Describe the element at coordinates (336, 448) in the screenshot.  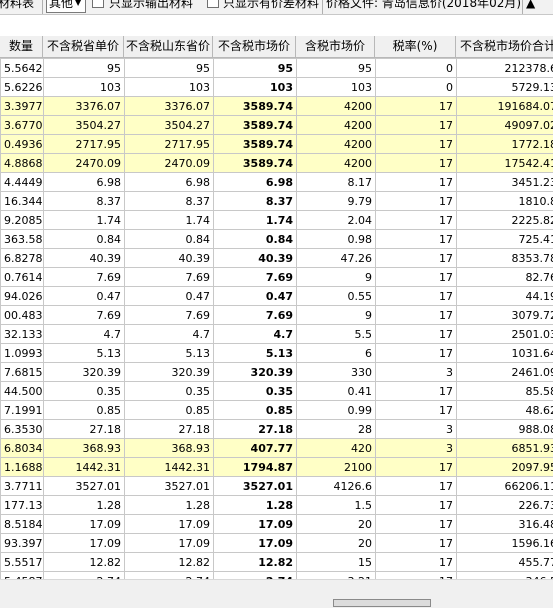
I see `table-cell: 420` at that location.